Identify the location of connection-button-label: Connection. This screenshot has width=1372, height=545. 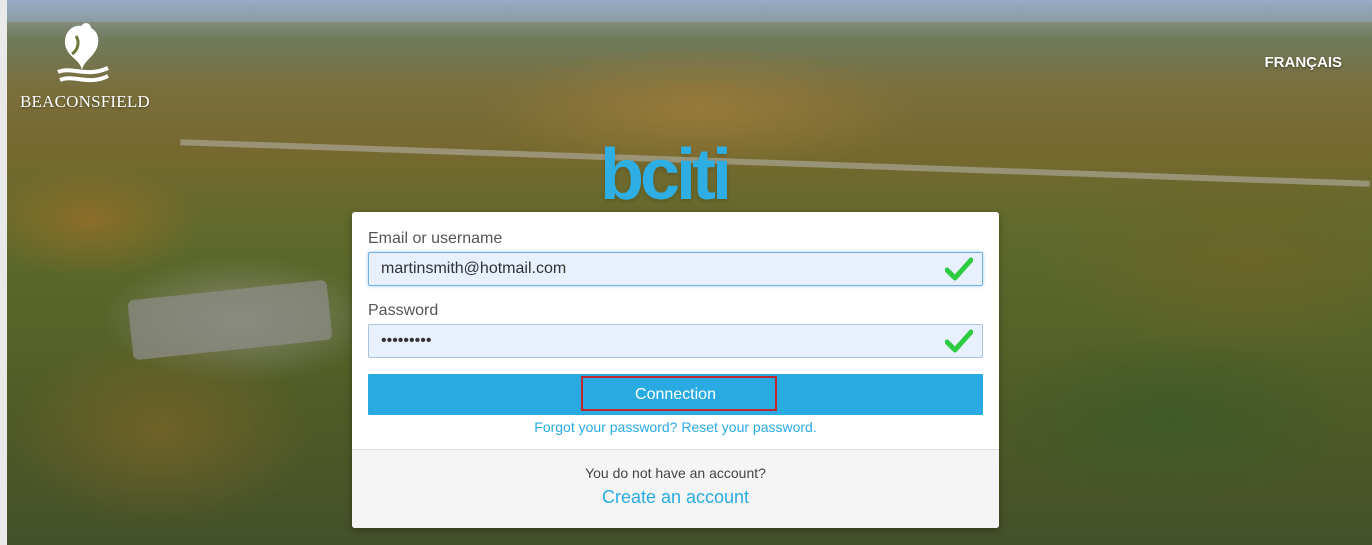
(675, 394).